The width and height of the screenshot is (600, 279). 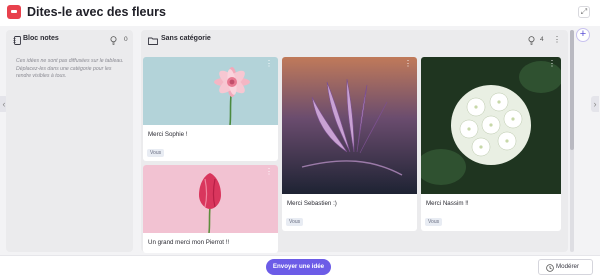 What do you see at coordinates (447, 203) in the screenshot?
I see `card-caption: Merci Nassim !!` at bounding box center [447, 203].